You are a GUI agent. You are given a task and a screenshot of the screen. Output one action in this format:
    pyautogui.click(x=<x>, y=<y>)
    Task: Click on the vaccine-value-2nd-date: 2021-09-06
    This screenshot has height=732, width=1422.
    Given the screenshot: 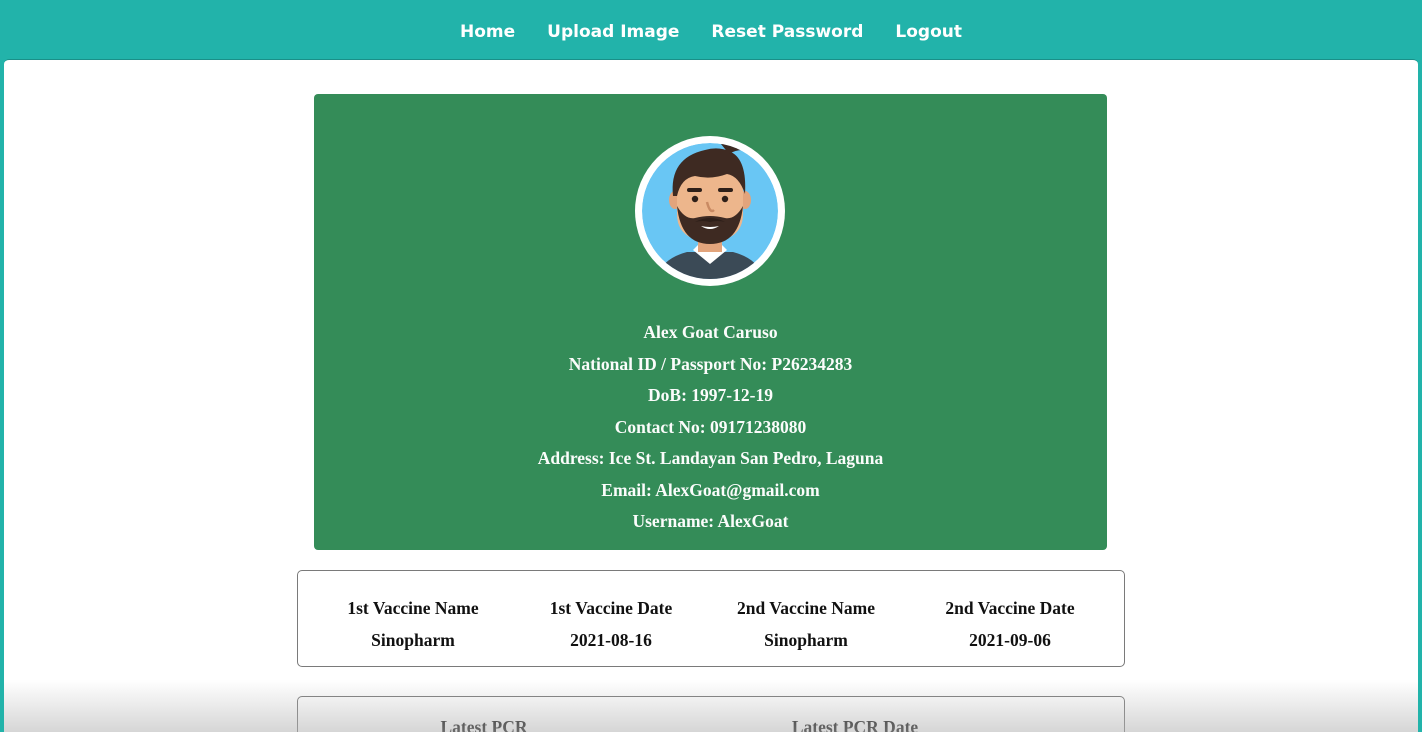 What is the action you would take?
    pyautogui.click(x=1010, y=640)
    